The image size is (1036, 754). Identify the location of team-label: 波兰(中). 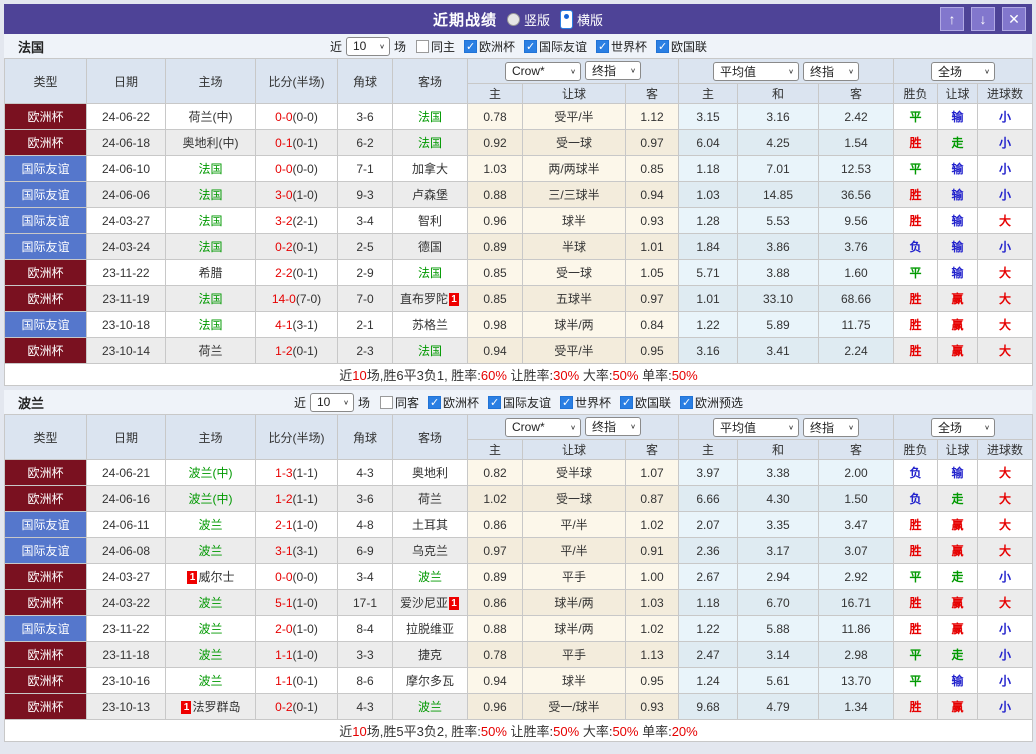
(210, 473).